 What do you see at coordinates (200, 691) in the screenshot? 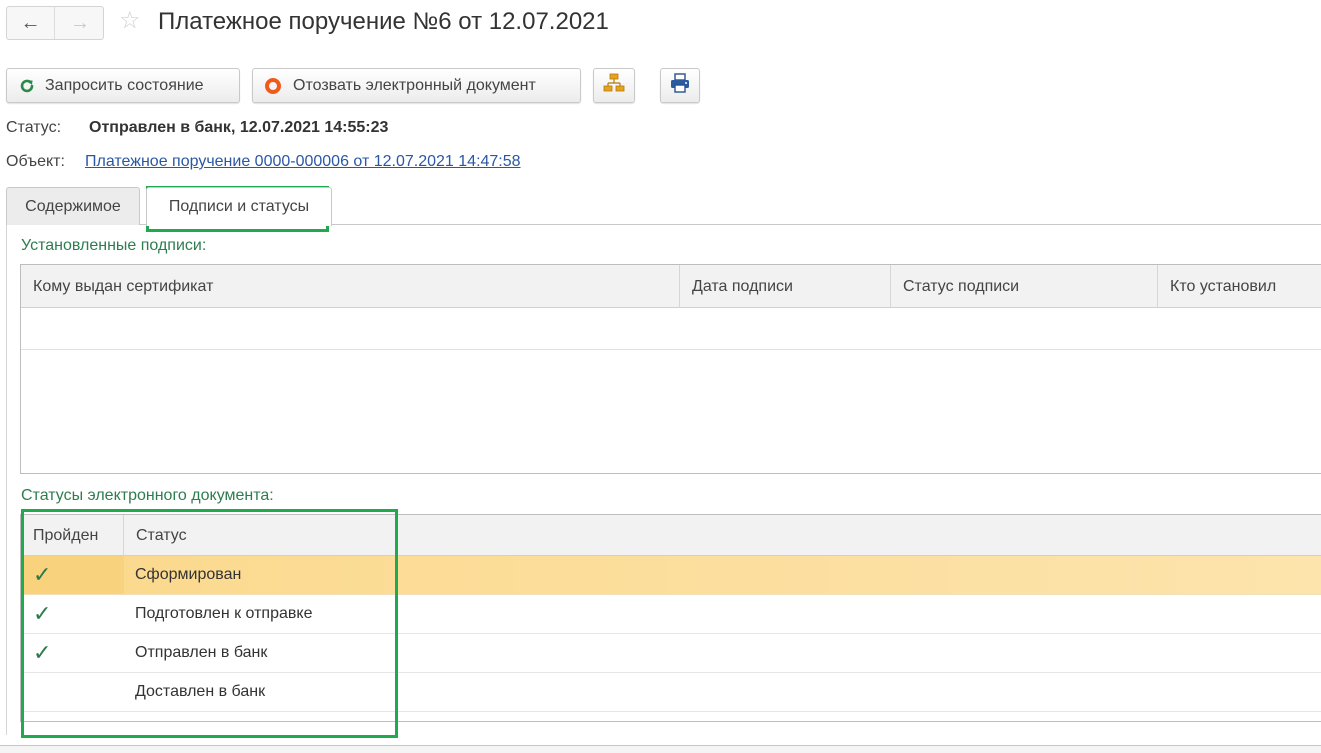
I see `status-cell: Доставлен в банк` at bounding box center [200, 691].